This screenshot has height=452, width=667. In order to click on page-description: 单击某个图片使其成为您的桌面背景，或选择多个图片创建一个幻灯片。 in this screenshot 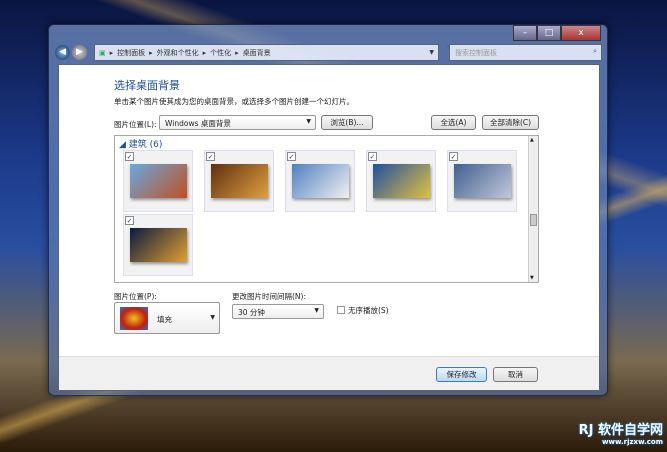, I will do `click(234, 101)`.